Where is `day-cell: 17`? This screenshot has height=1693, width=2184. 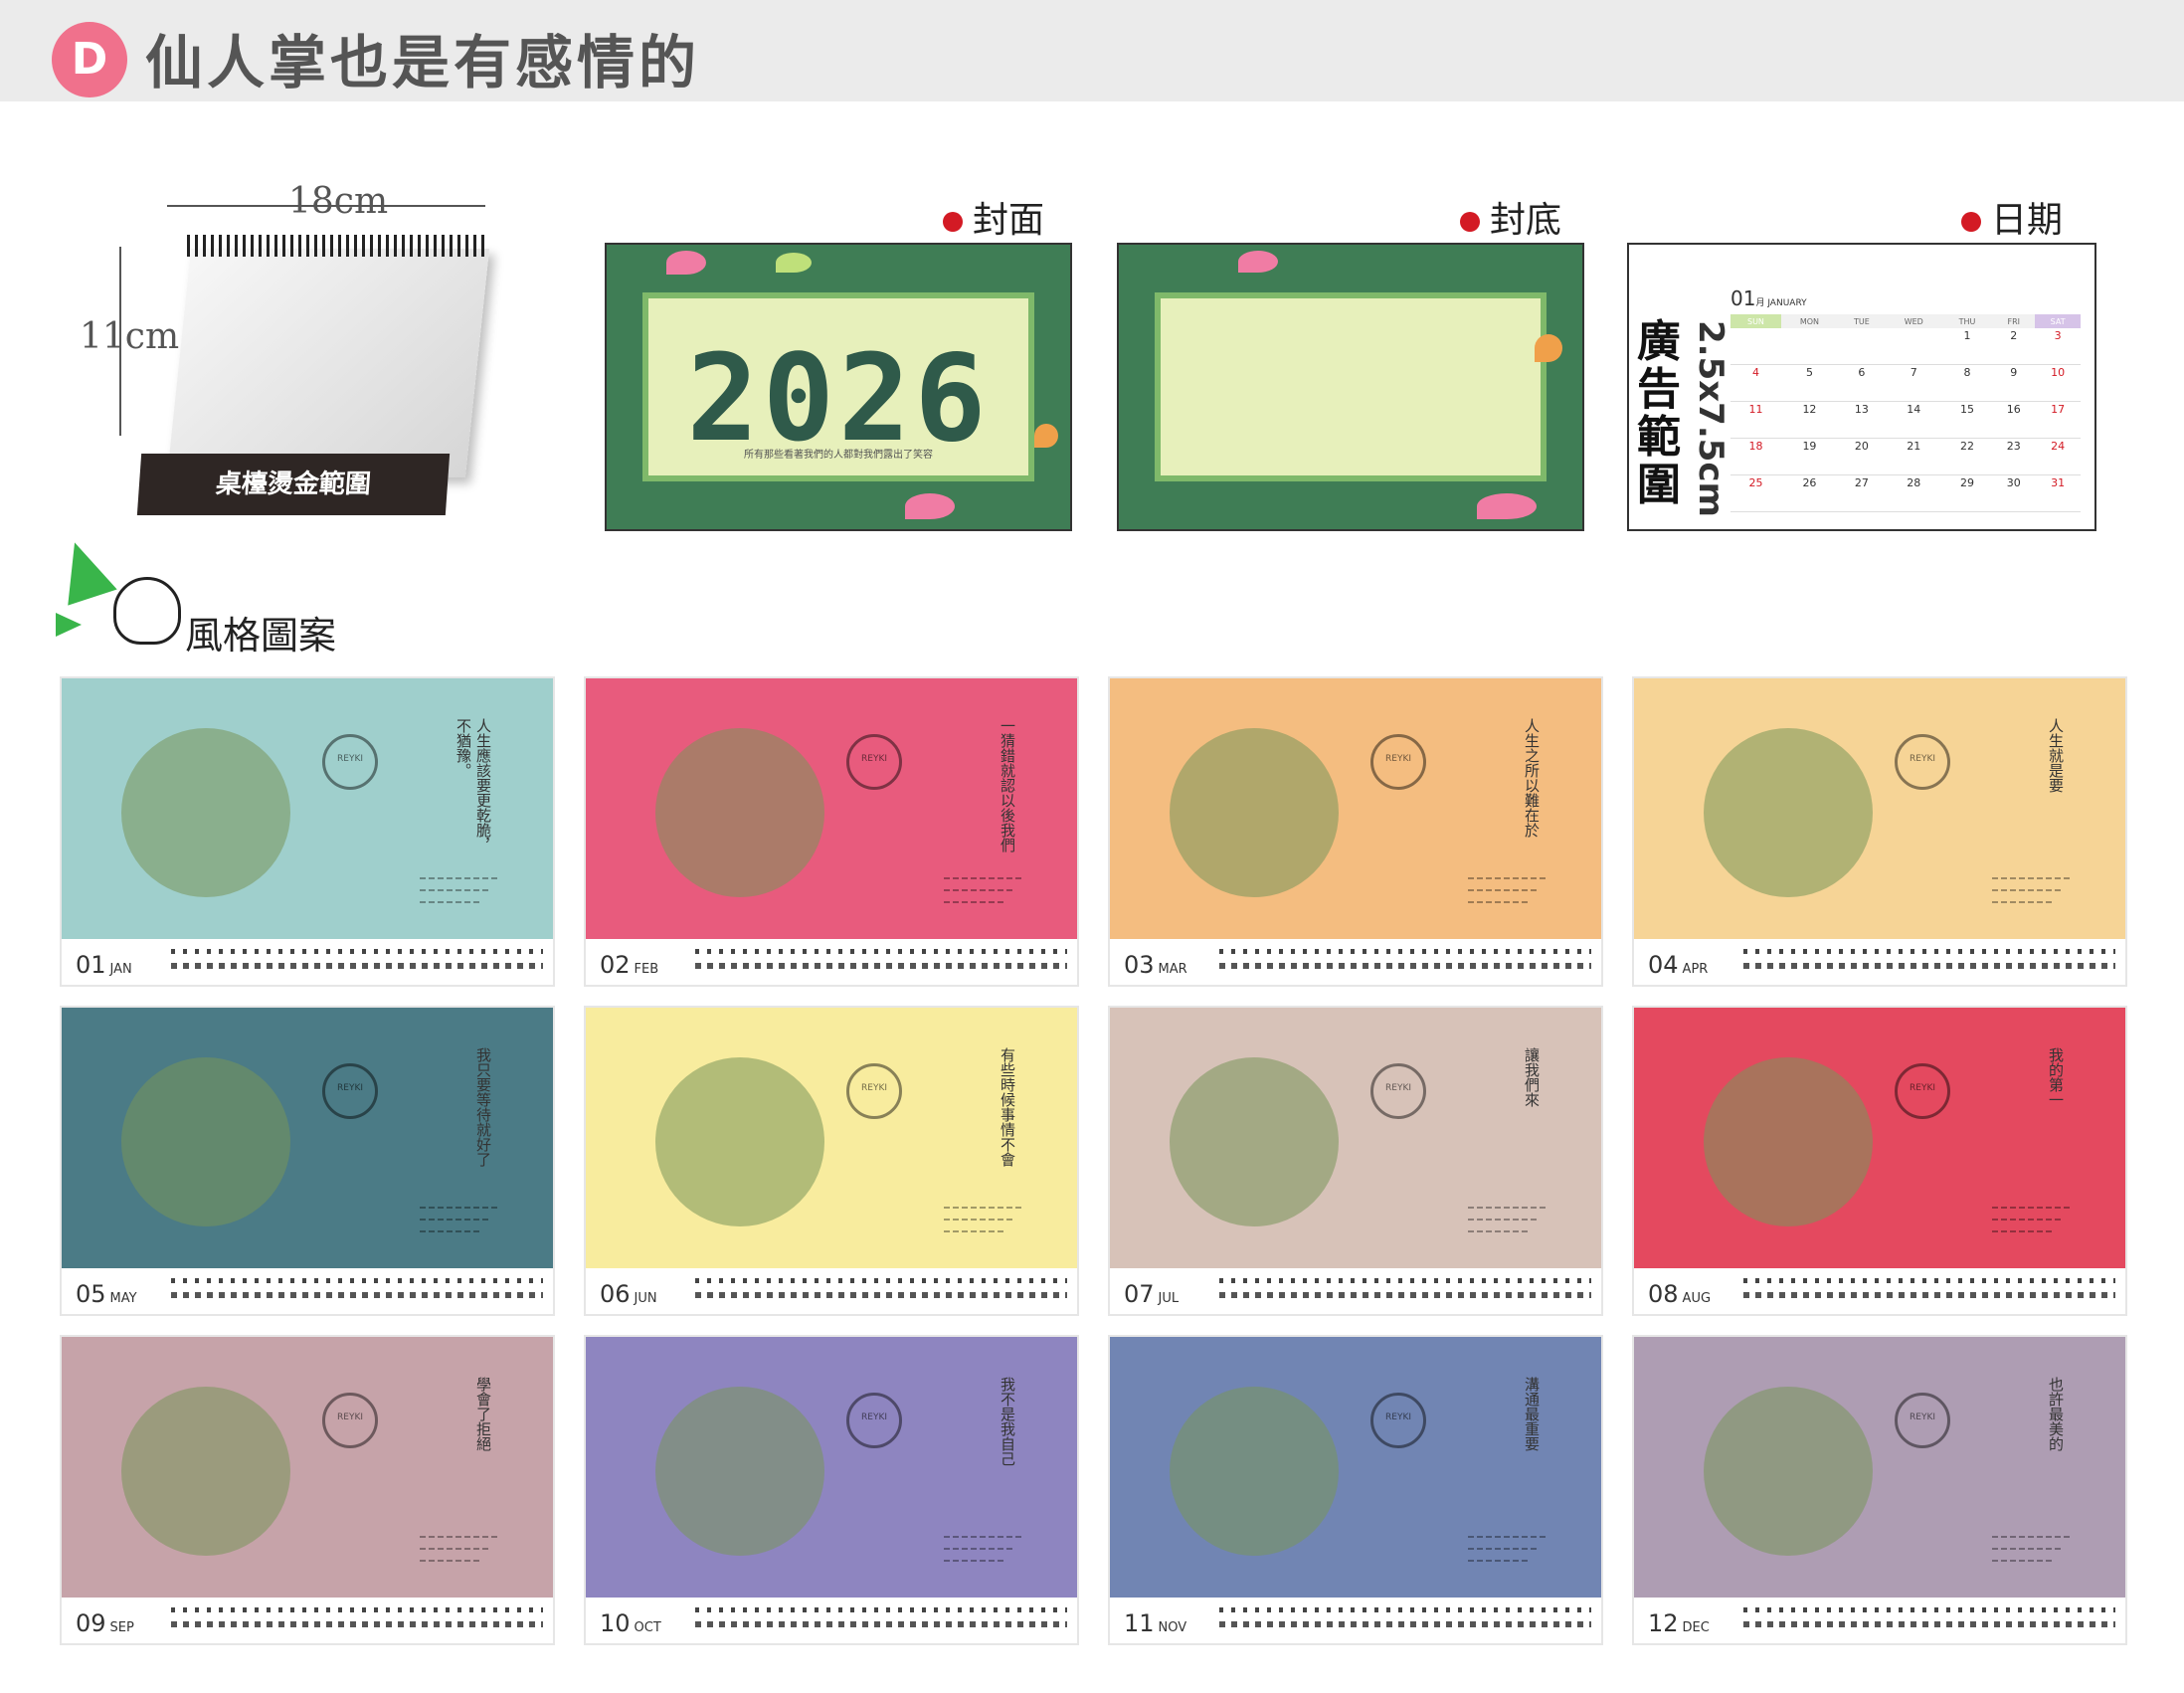
day-cell: 17 is located at coordinates (2058, 420).